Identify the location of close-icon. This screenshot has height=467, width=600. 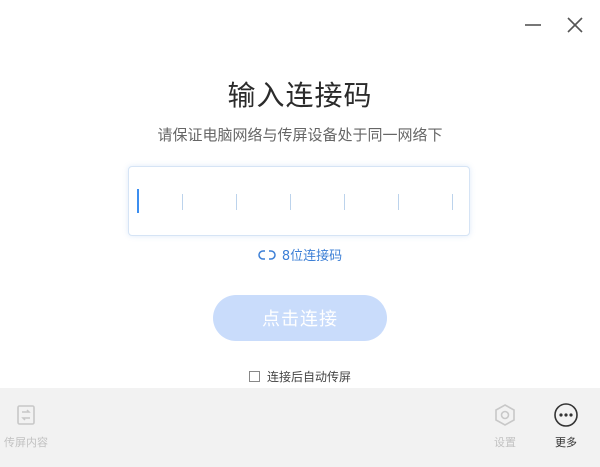
(575, 25).